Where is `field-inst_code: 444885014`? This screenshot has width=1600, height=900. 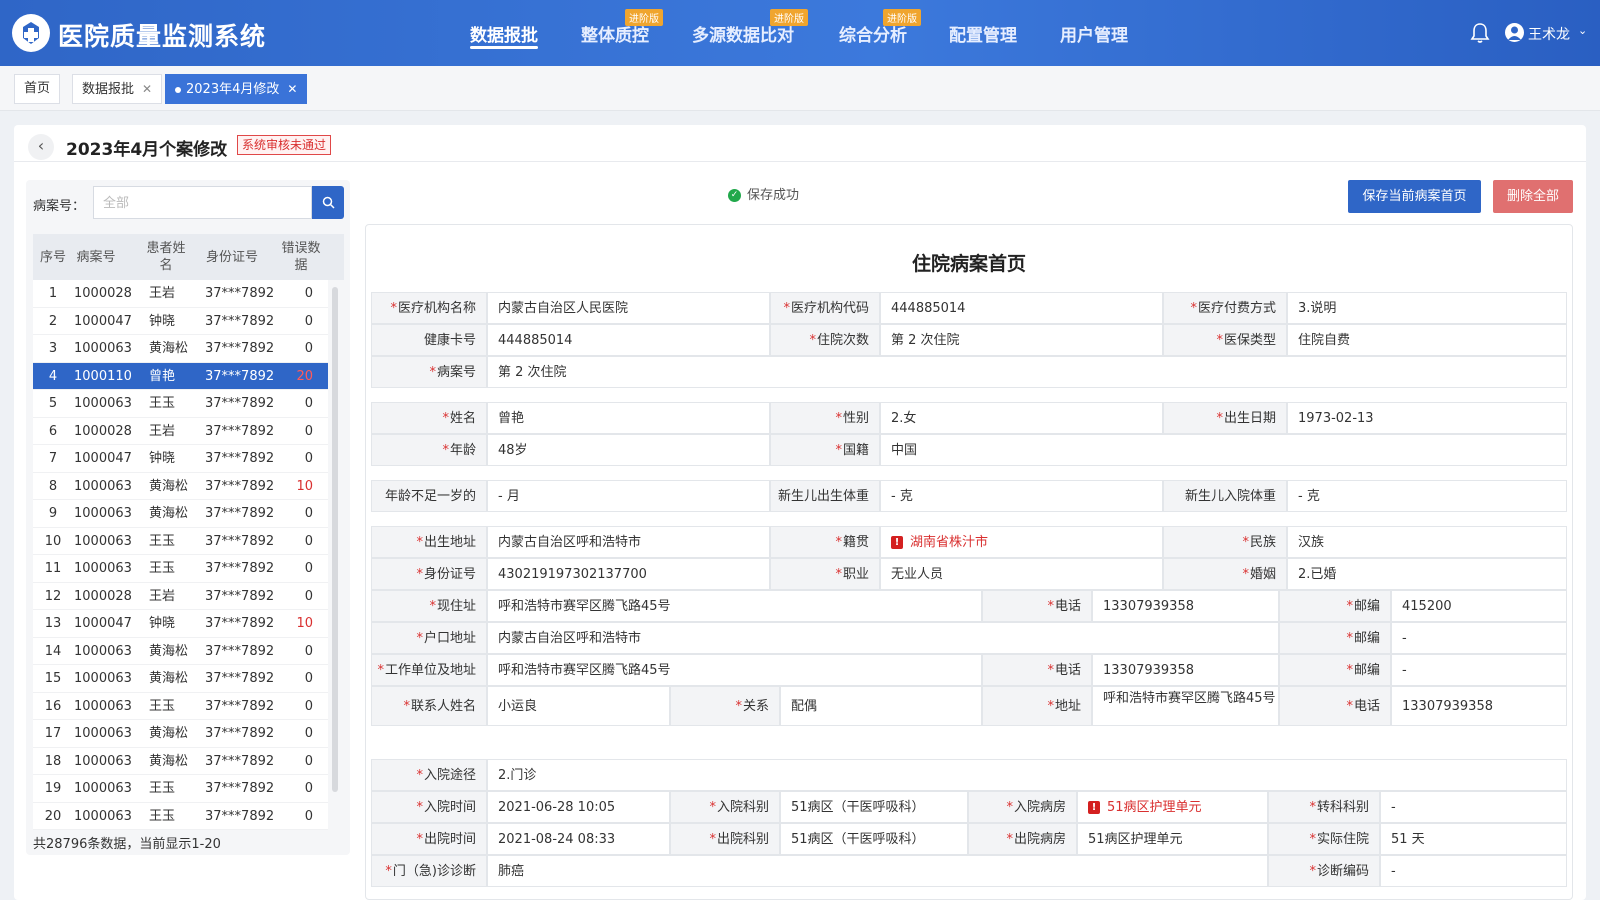 field-inst_code: 444885014 is located at coordinates (1021, 308).